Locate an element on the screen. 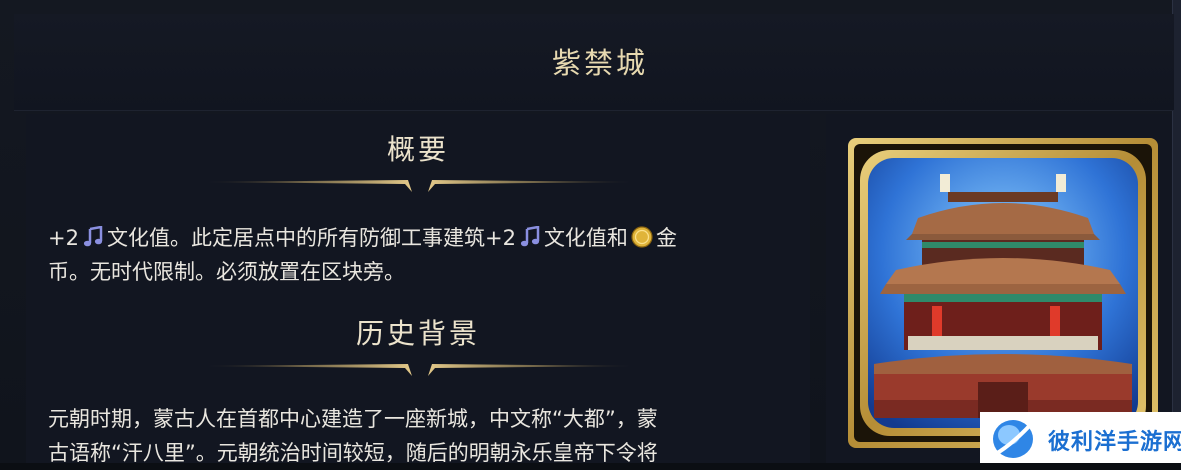 This screenshot has width=1181, height=470. overview-heading: 概要 is located at coordinates (417, 149).